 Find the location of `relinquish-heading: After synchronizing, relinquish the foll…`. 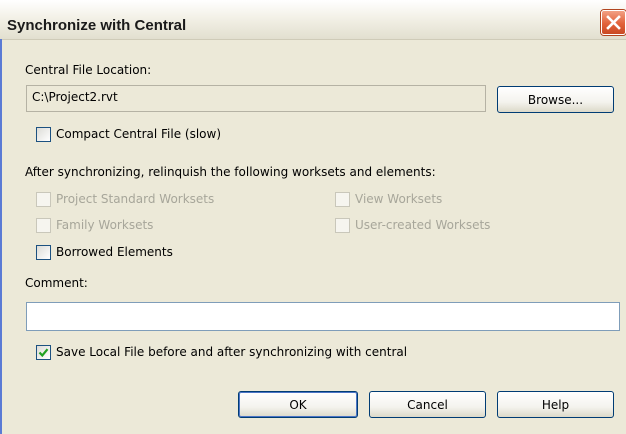

relinquish-heading: After synchronizing, relinquish the foll… is located at coordinates (230, 172).